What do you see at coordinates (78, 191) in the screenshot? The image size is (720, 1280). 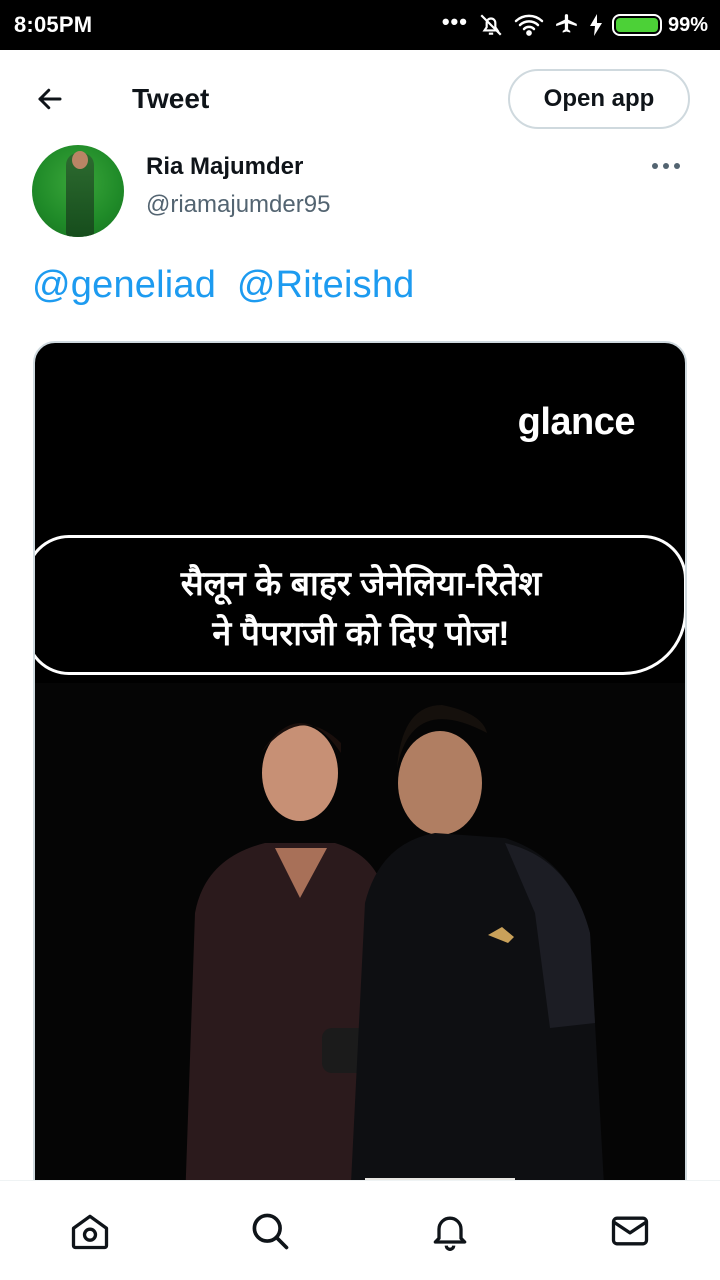 I see `avatar` at bounding box center [78, 191].